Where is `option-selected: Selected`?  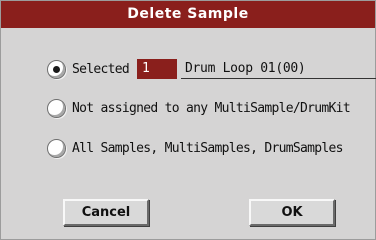 option-selected: Selected is located at coordinates (88, 69).